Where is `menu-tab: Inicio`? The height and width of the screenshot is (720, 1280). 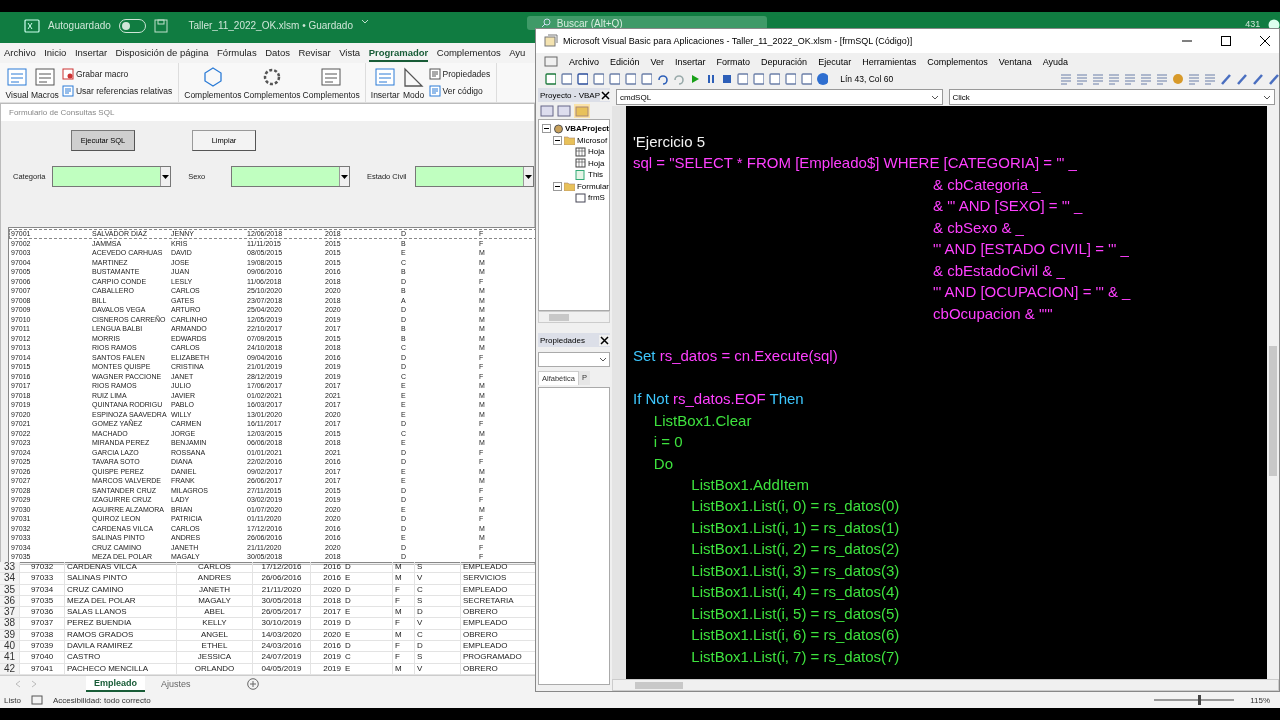
menu-tab: Inicio is located at coordinates (55, 53).